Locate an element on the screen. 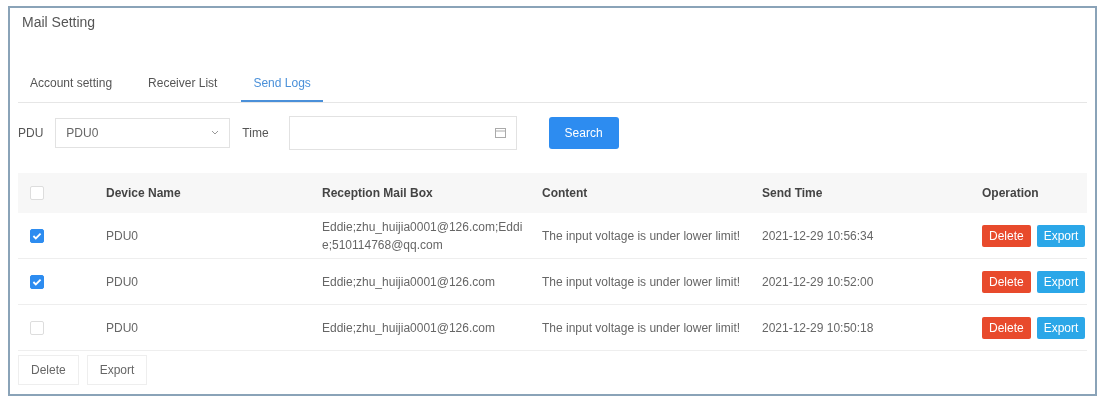  search-button: Search is located at coordinates (583, 133).